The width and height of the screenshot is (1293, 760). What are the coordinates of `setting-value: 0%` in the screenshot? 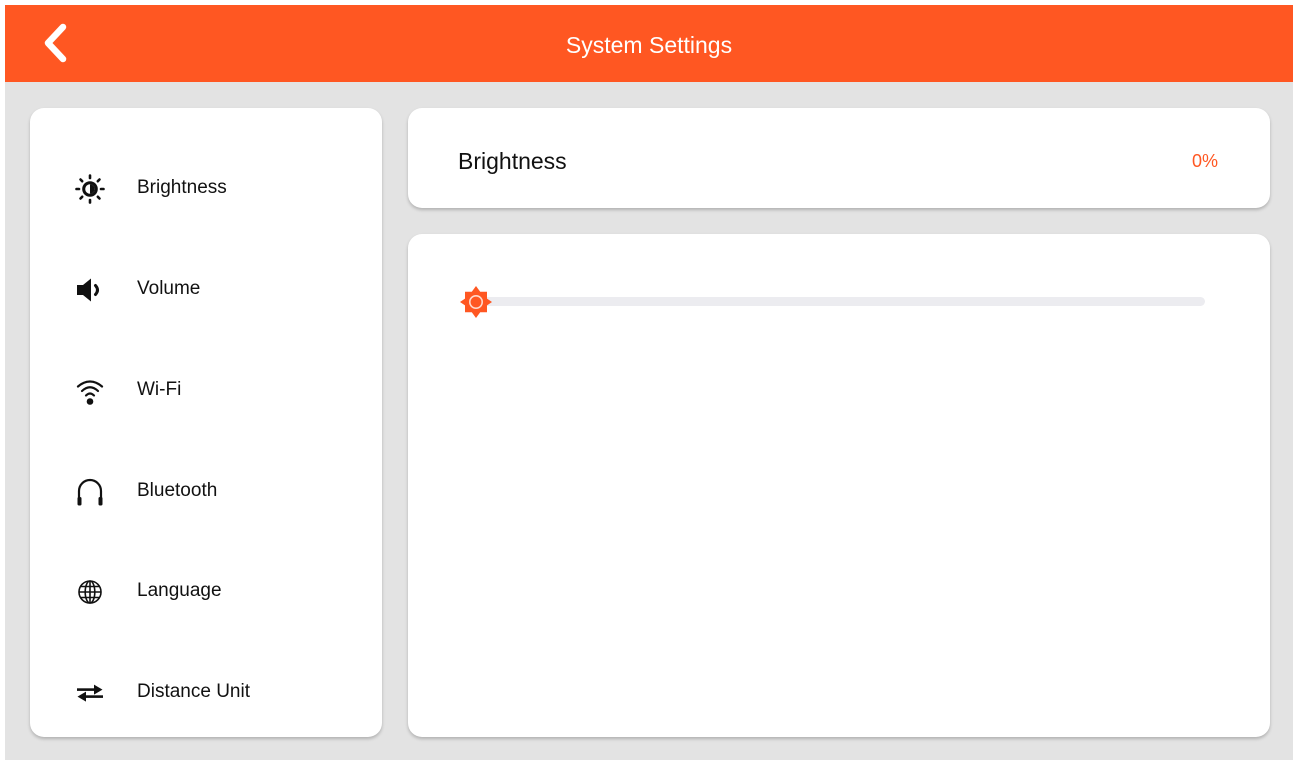 It's located at (1204, 161).